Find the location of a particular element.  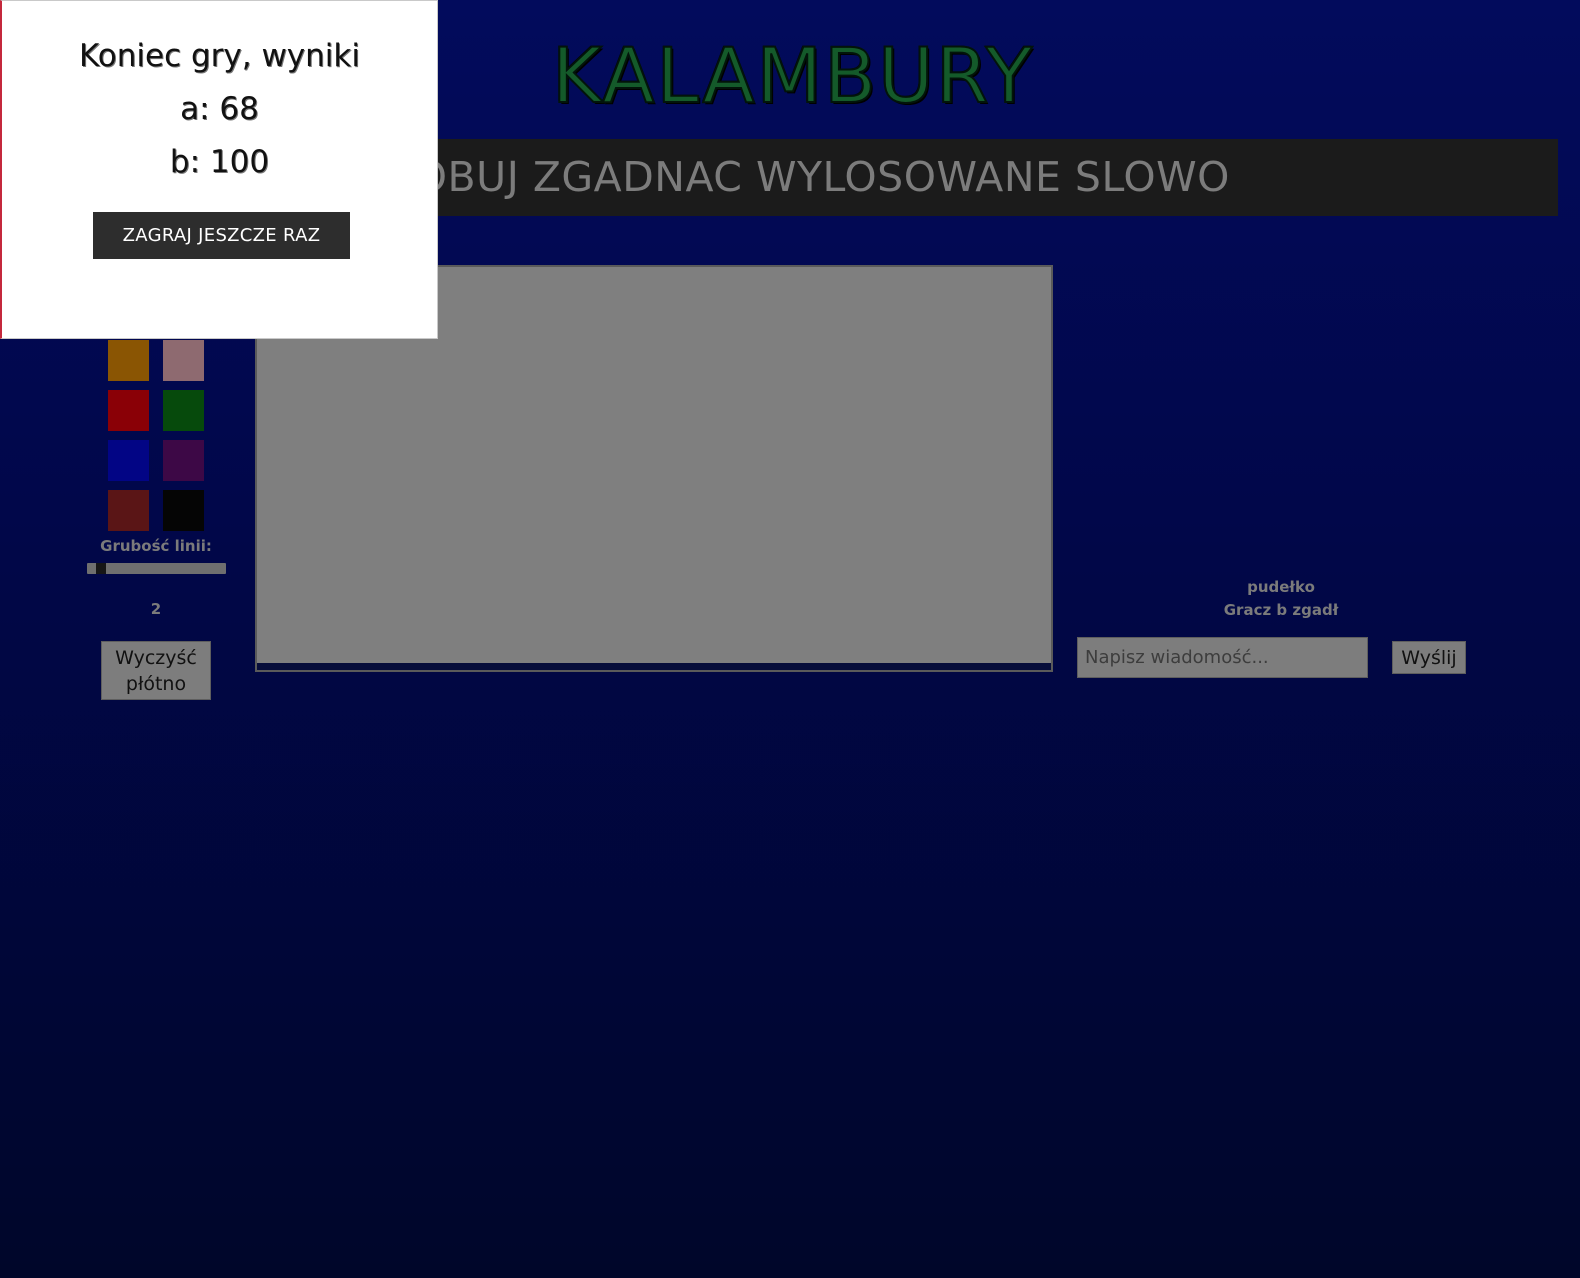

chat-messages: pudełko Gracz b zgadł is located at coordinates (1281, 599).